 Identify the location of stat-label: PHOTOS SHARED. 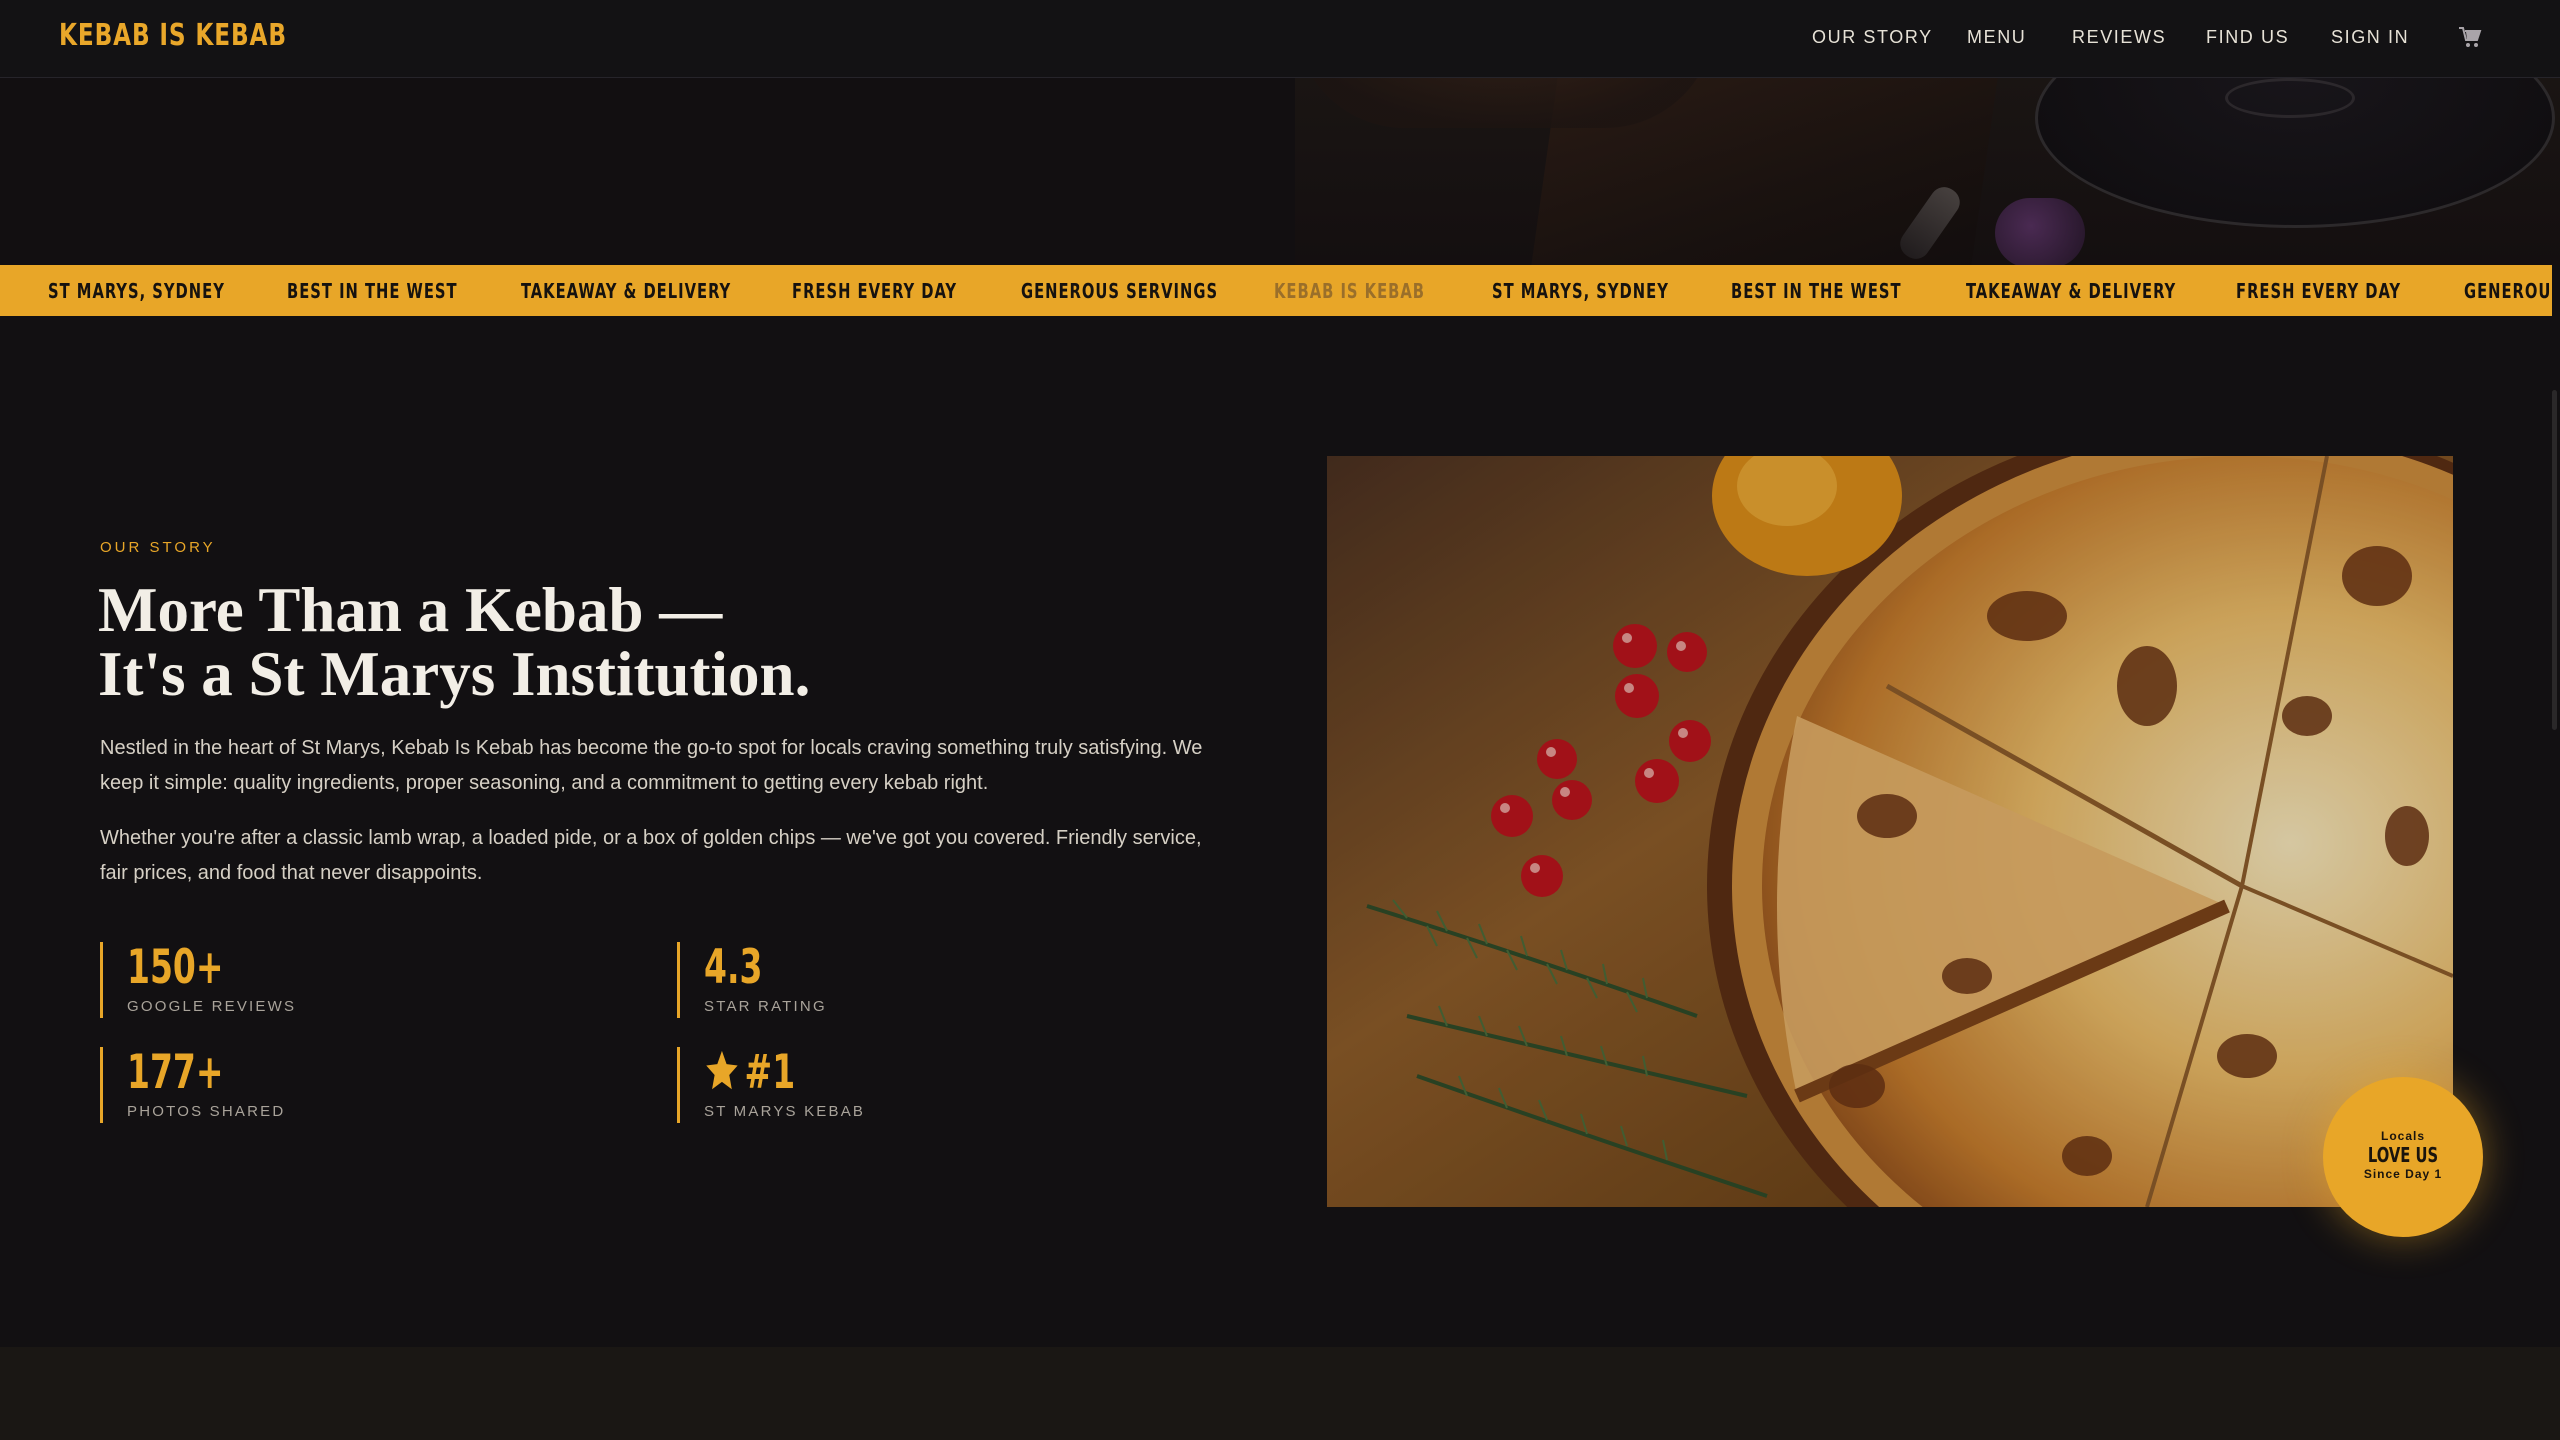
(206, 1111).